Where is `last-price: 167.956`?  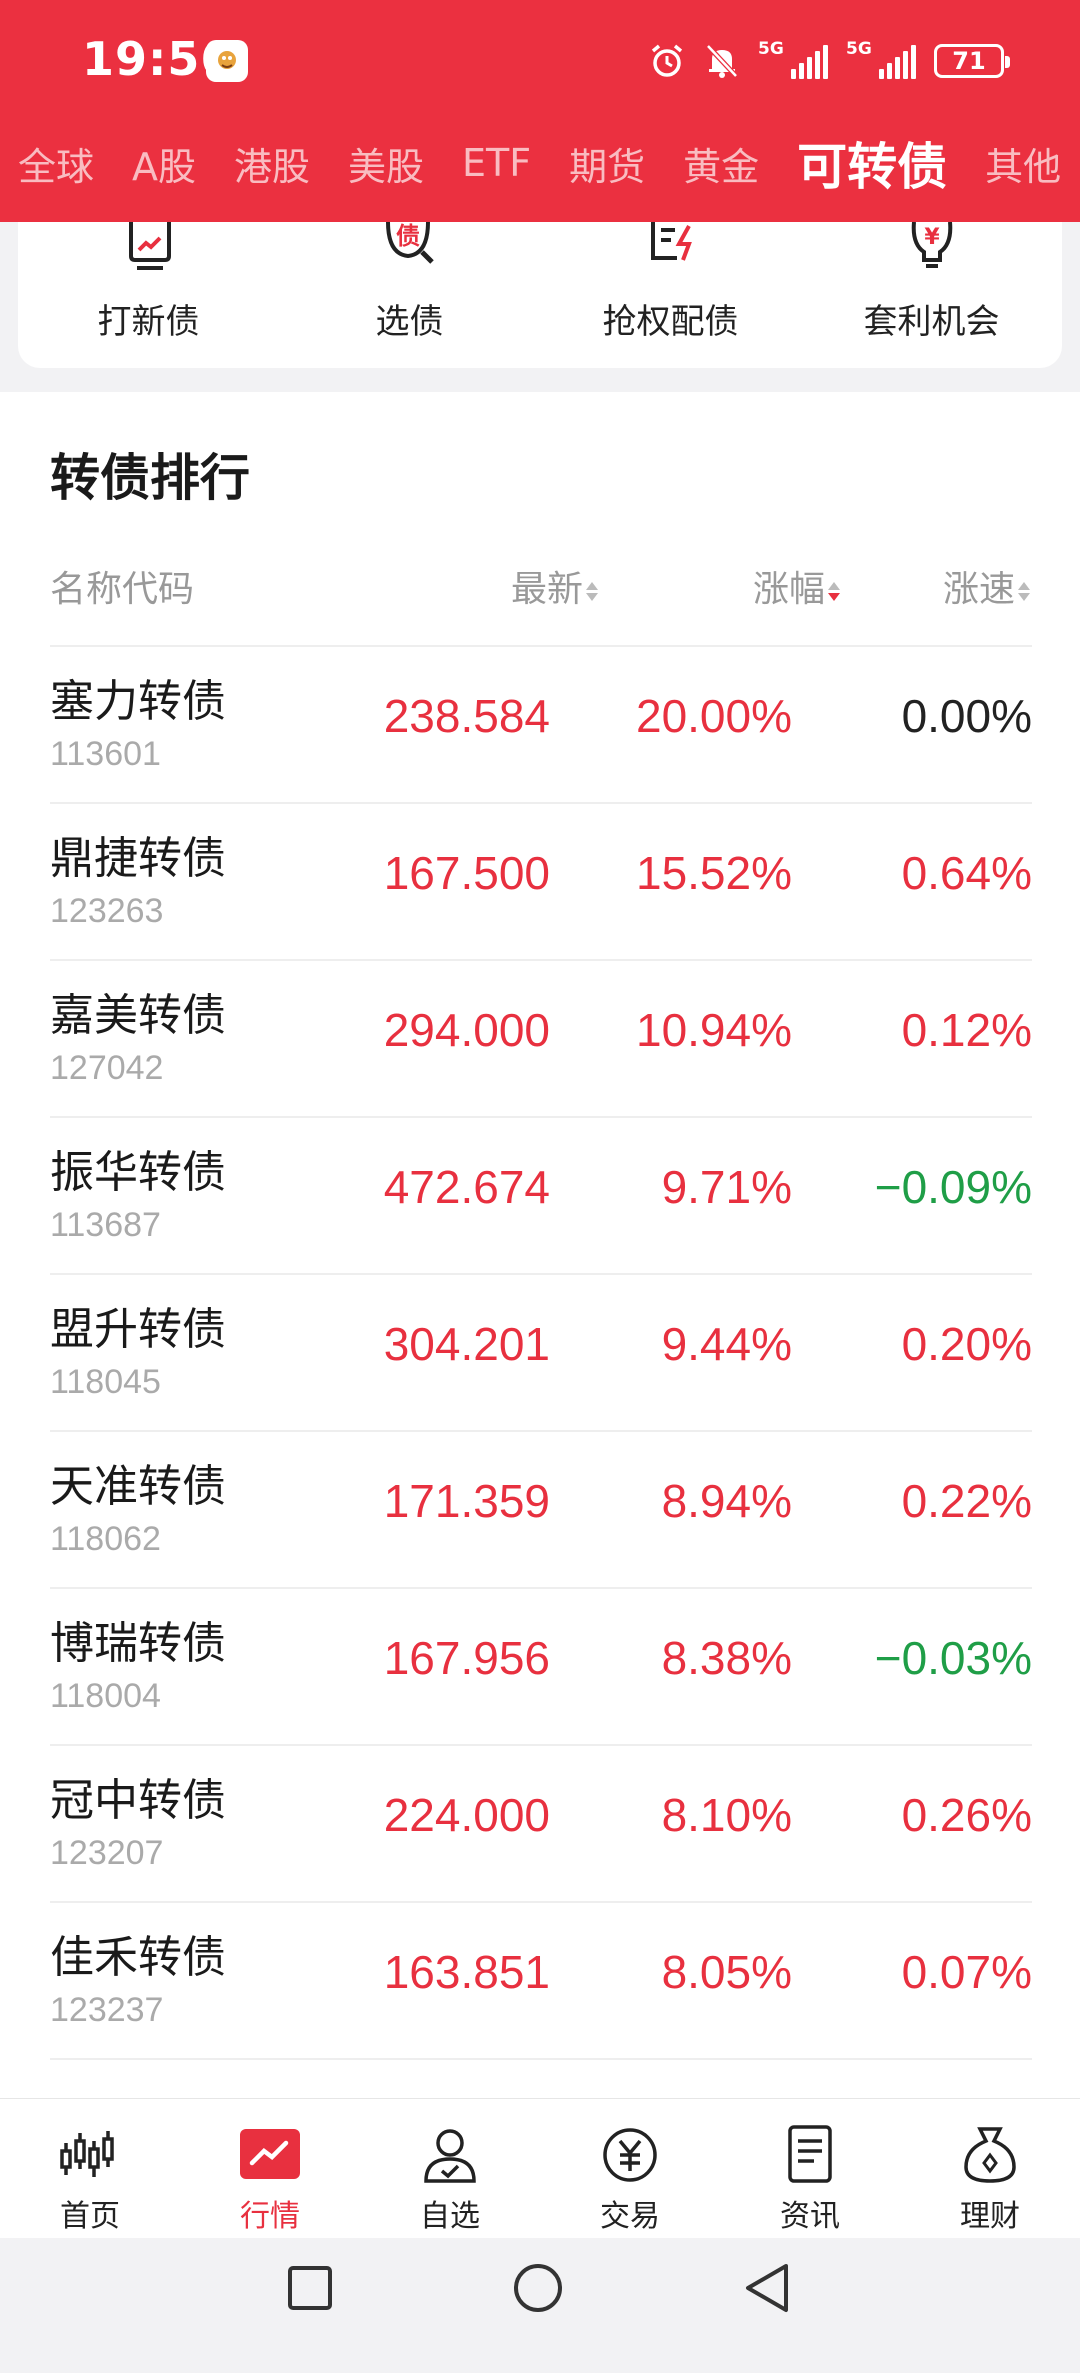 last-price: 167.956 is located at coordinates (466, 1658).